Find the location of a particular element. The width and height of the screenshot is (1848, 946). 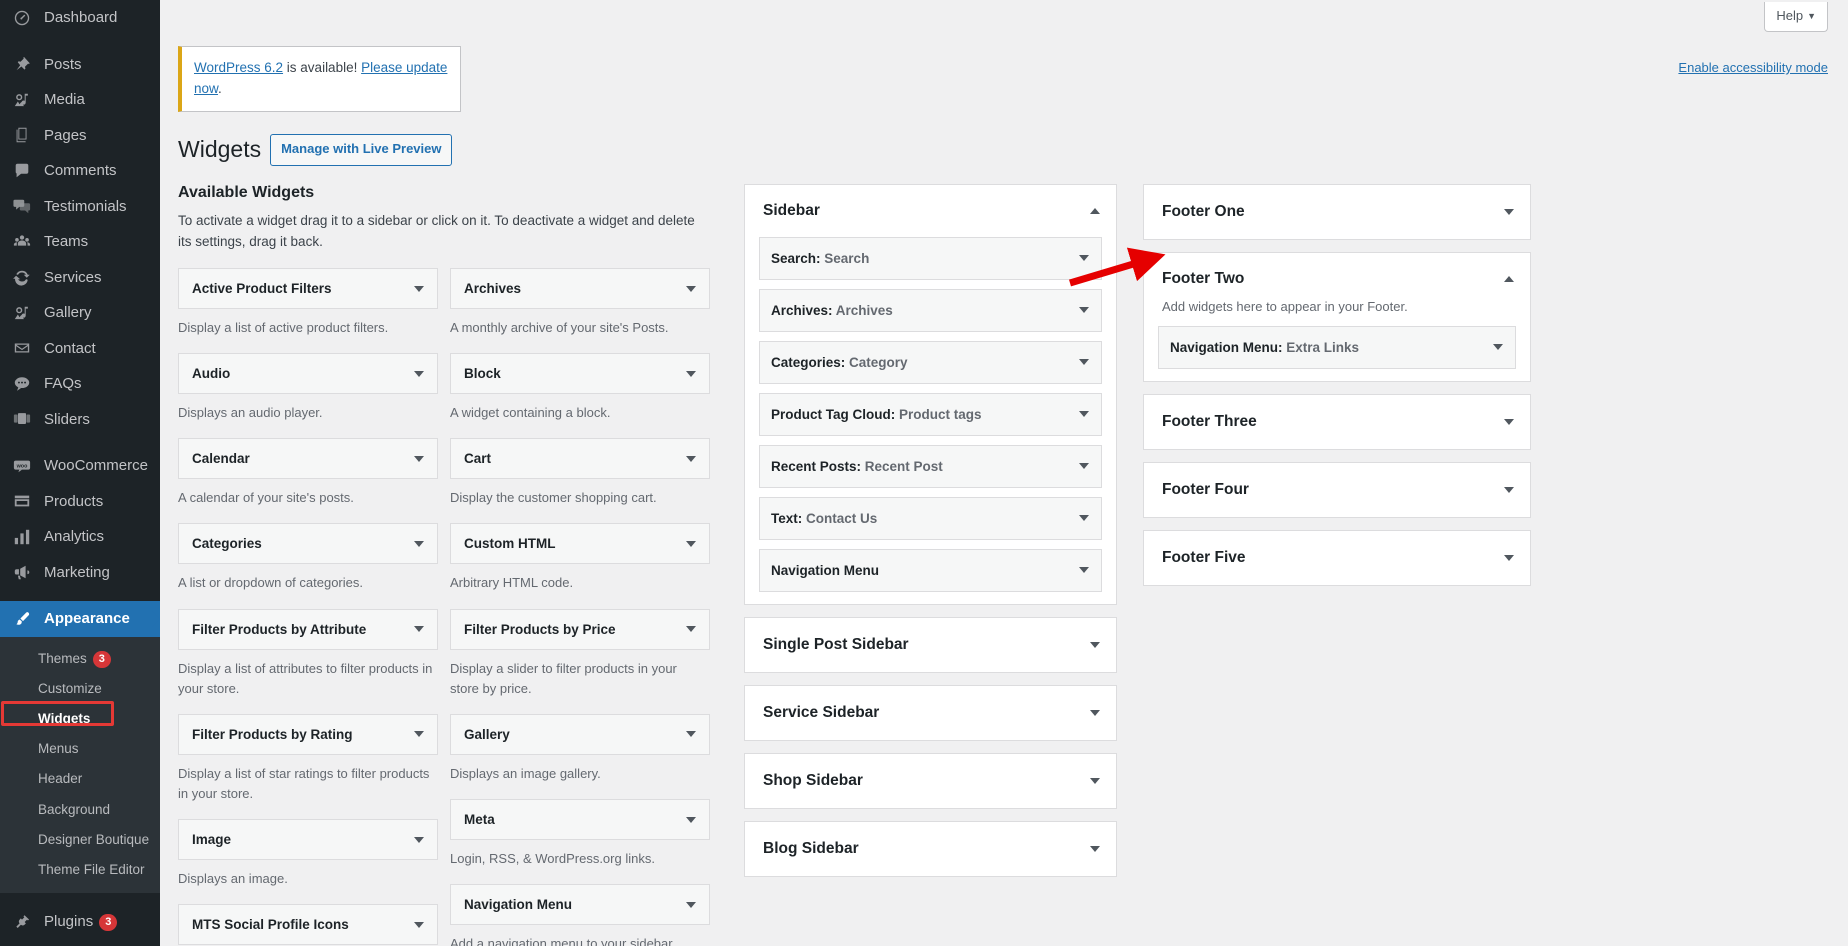

submenu-item-customize: Customize is located at coordinates (80, 689).